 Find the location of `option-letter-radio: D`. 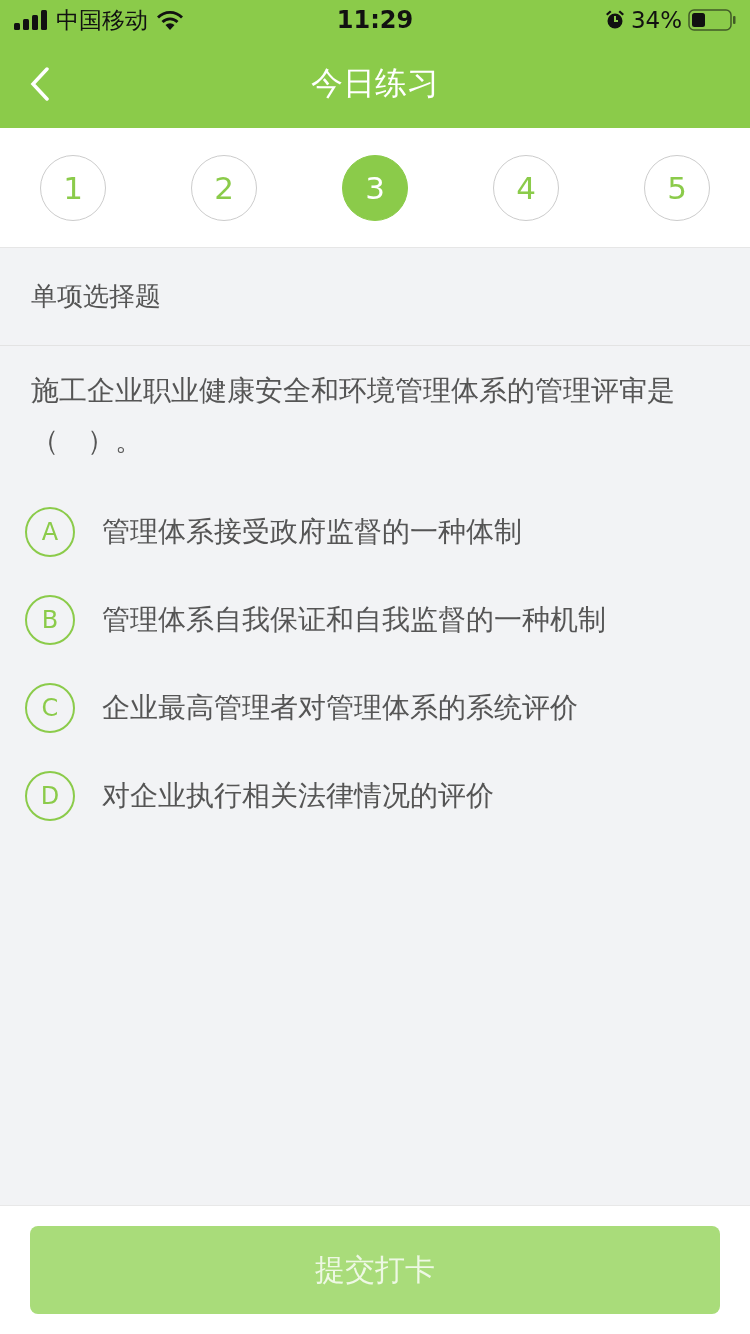

option-letter-radio: D is located at coordinates (50, 796).